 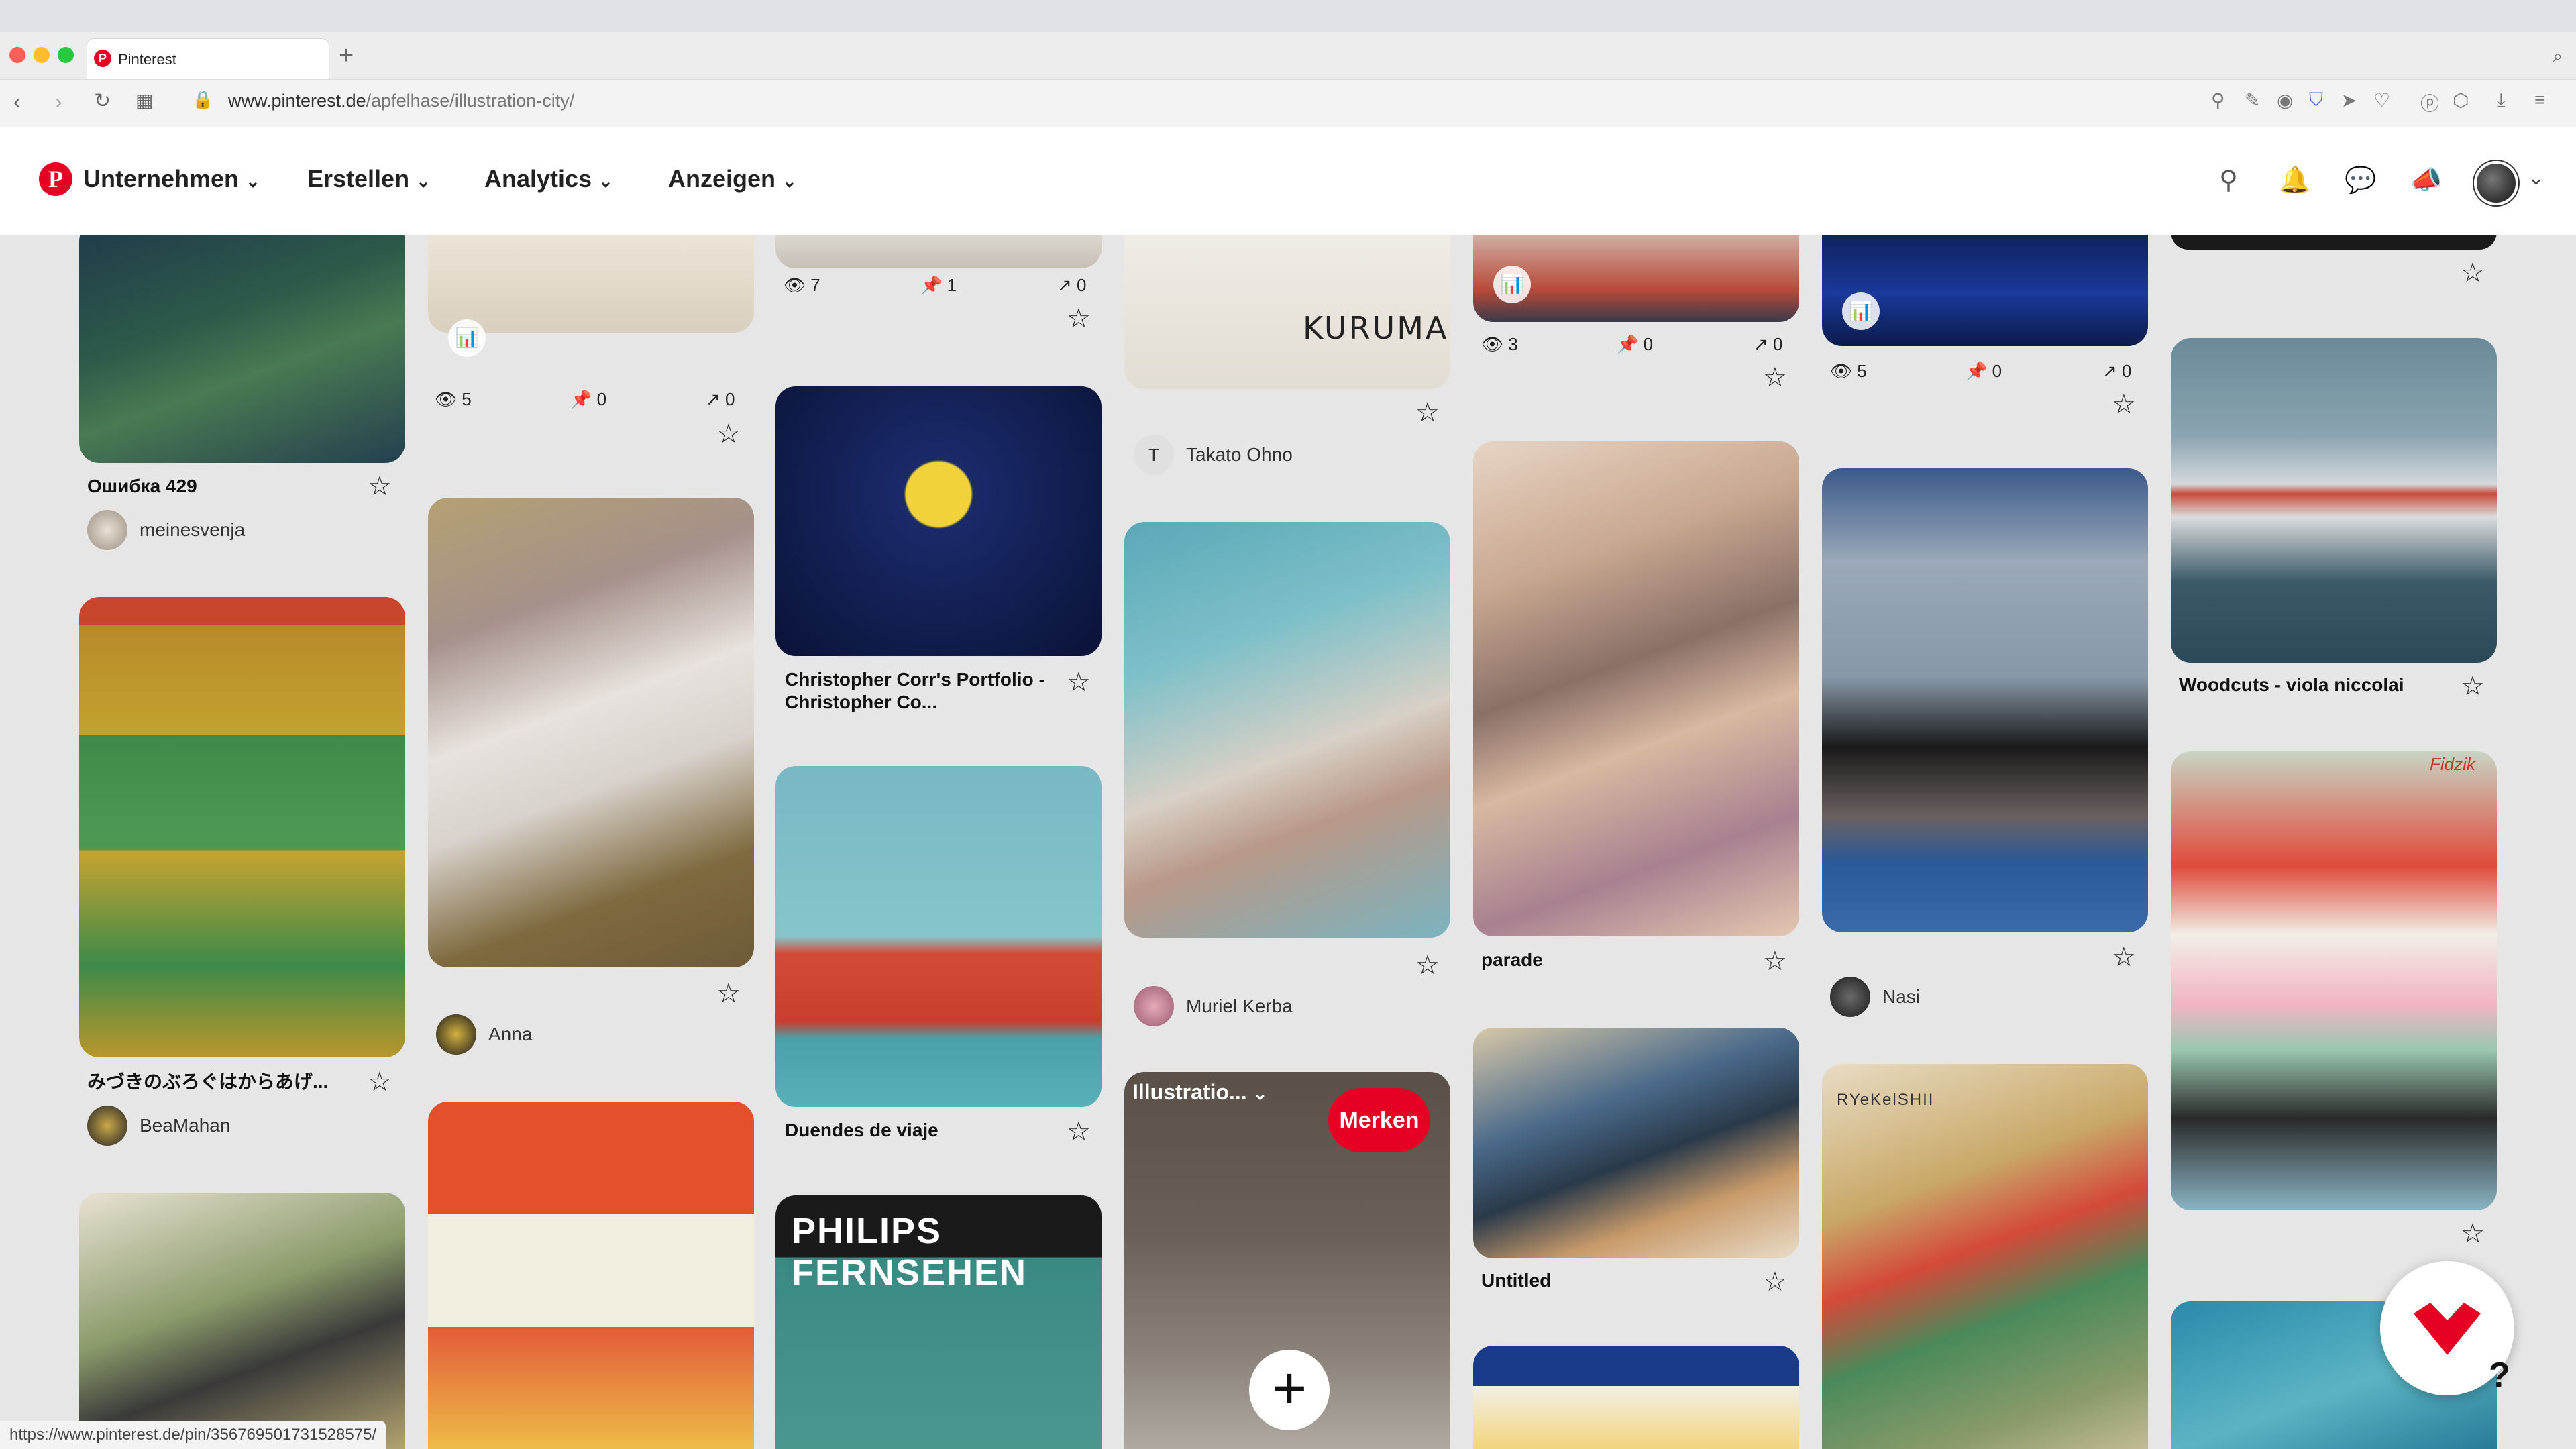 What do you see at coordinates (1154, 455) in the screenshot?
I see `avatar: T` at bounding box center [1154, 455].